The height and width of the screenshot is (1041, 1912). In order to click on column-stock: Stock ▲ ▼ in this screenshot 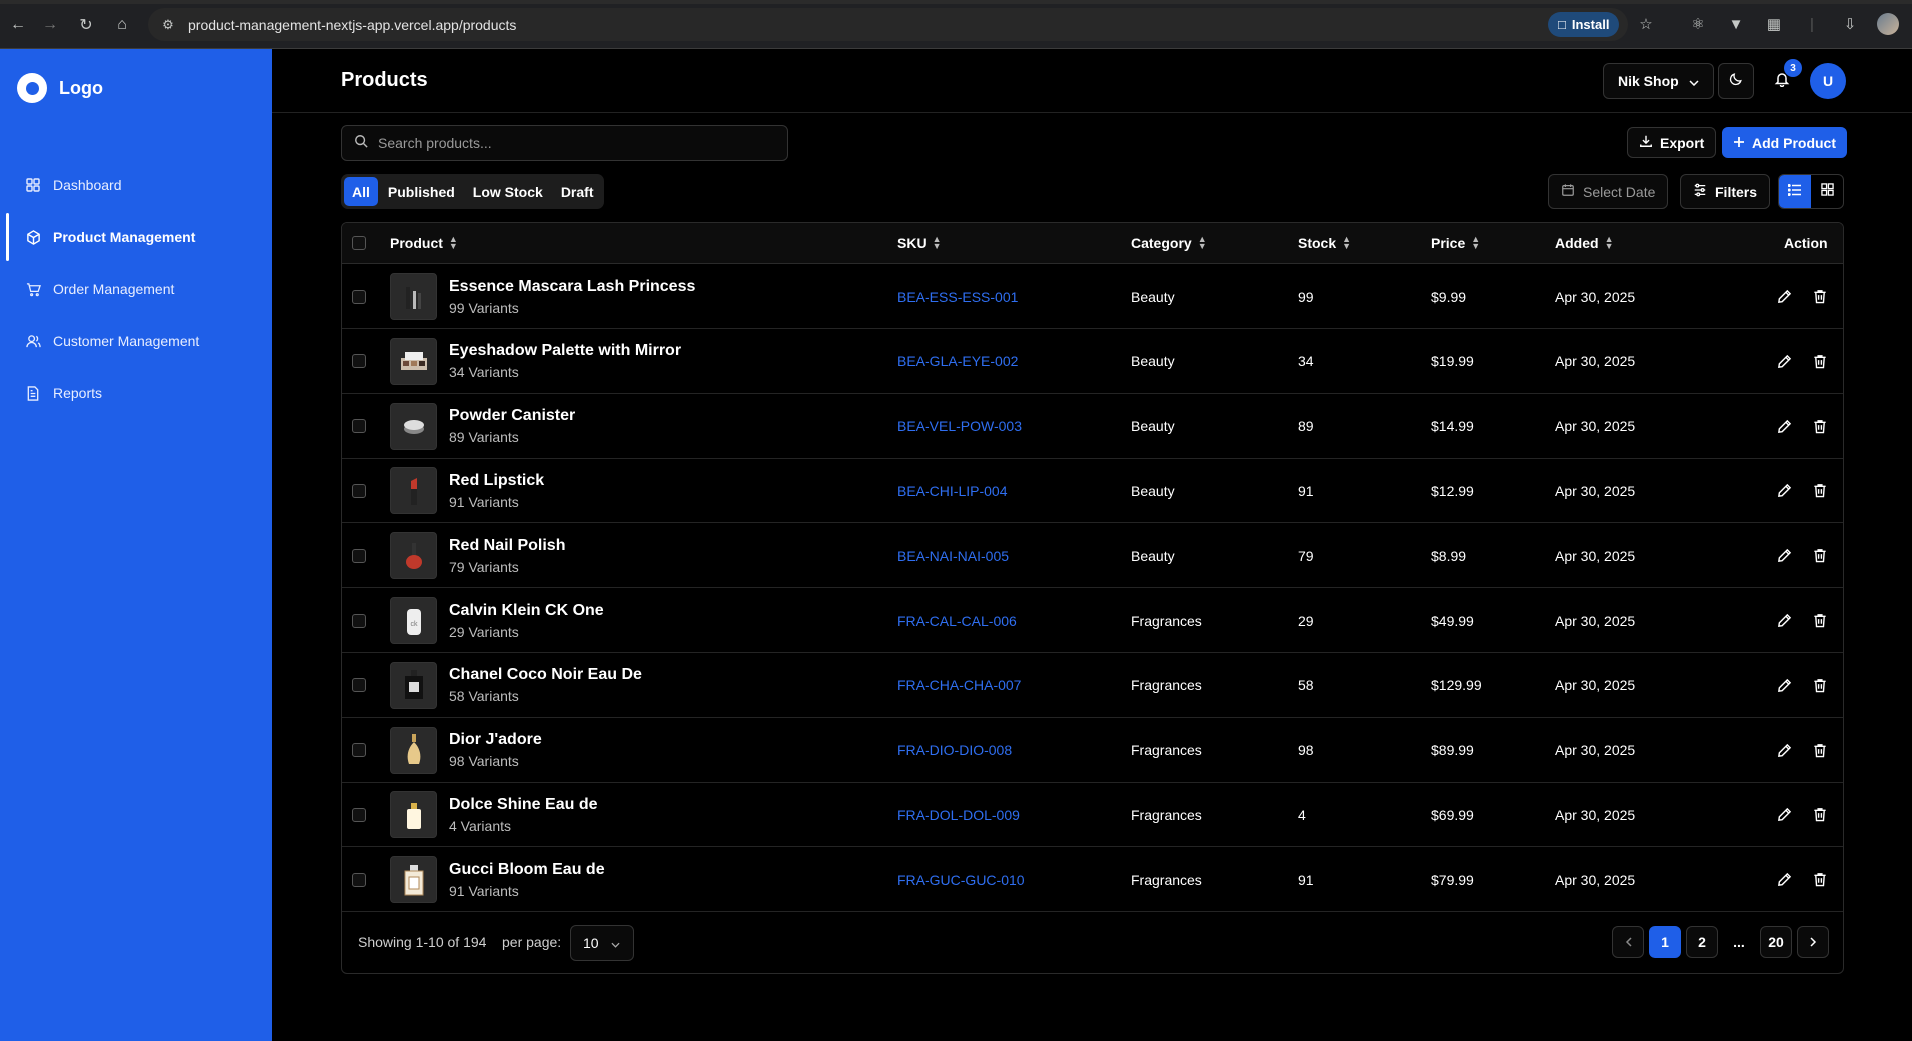, I will do `click(1324, 243)`.